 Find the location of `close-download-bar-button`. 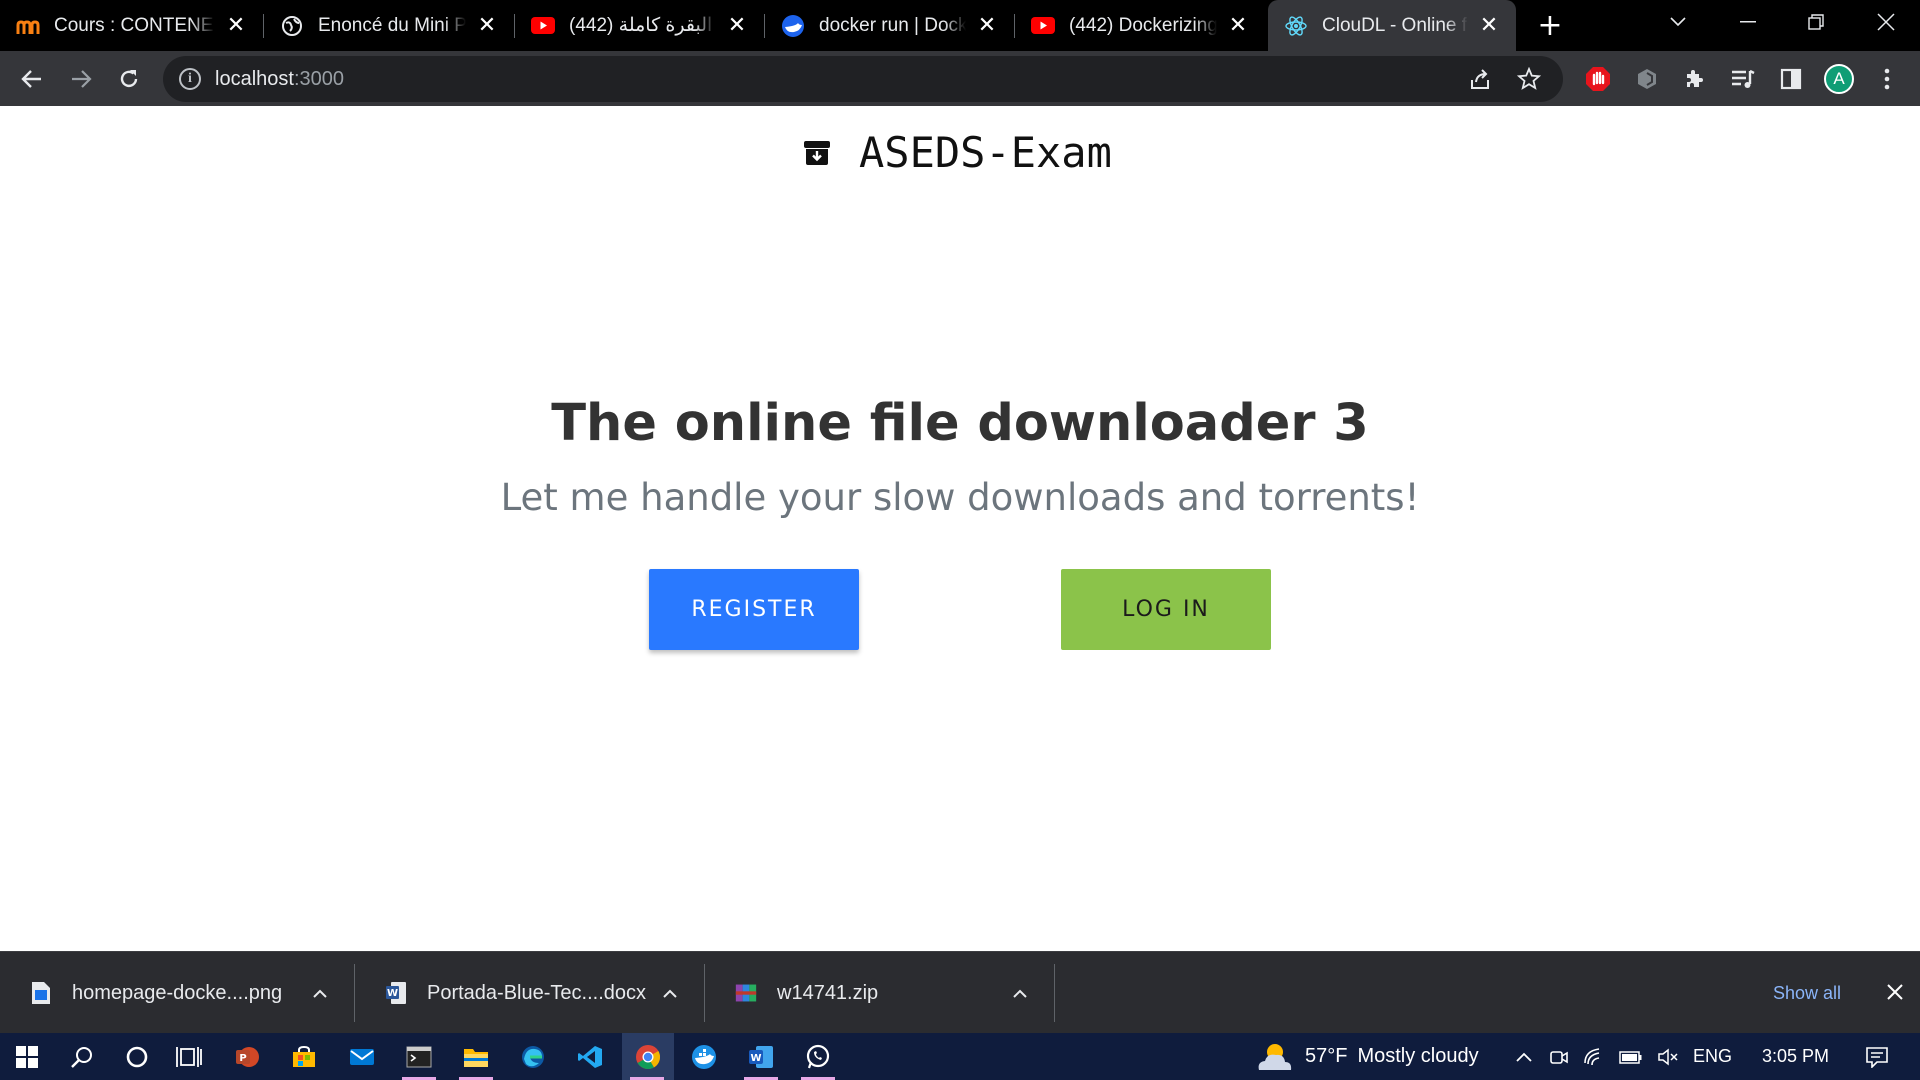

close-download-bar-button is located at coordinates (1895, 992).